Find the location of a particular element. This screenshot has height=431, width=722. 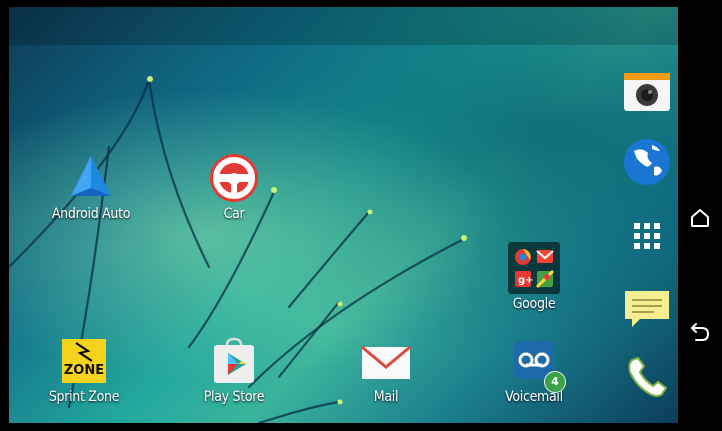

app-label: Voicemail is located at coordinates (534, 397).